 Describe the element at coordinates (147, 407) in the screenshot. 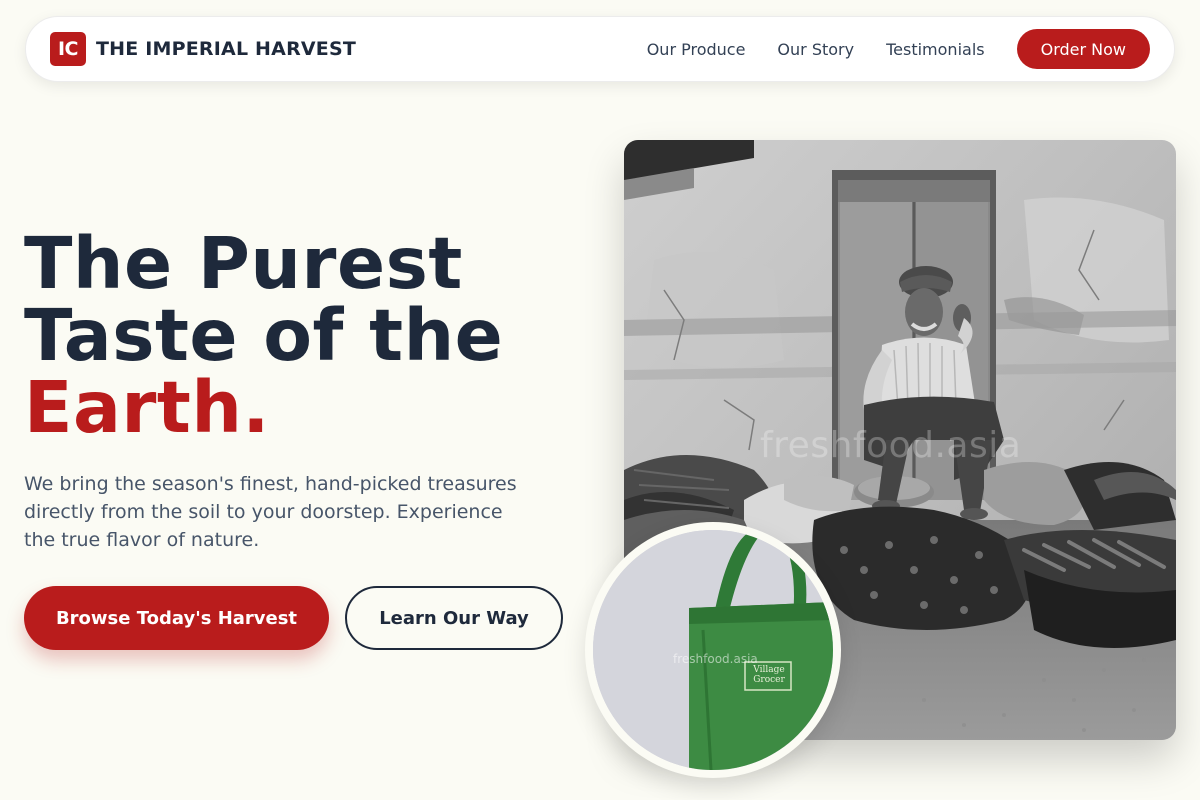

I see `hero-title-accent: Earth.` at that location.